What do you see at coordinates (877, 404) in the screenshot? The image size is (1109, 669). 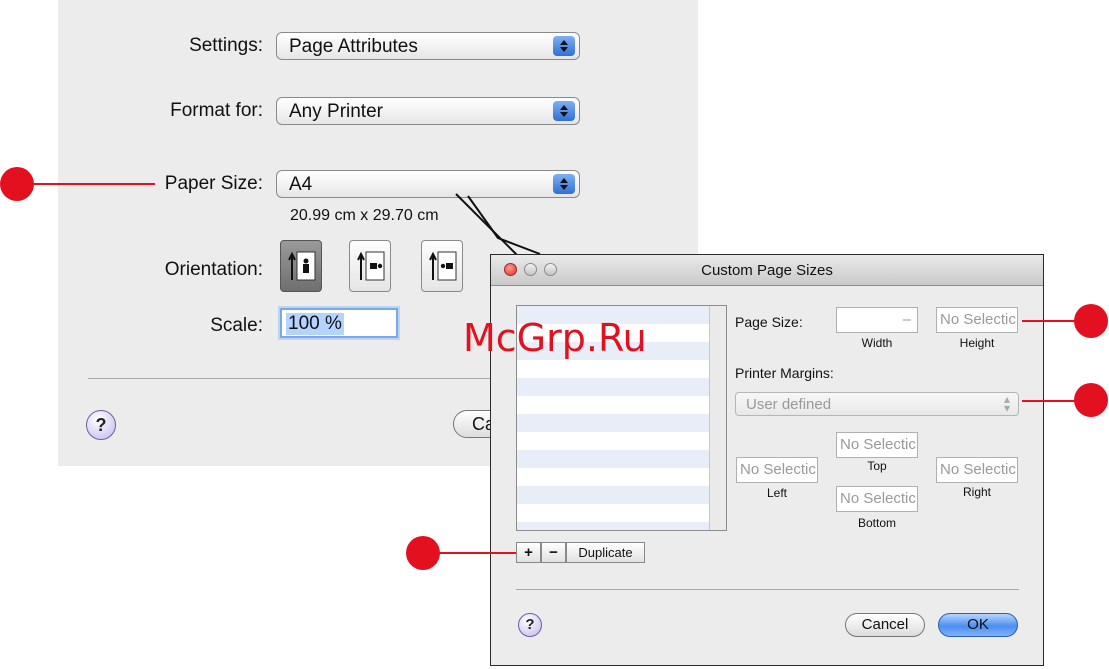 I see `printer-margins-popup: User defined ▴ ▾` at bounding box center [877, 404].